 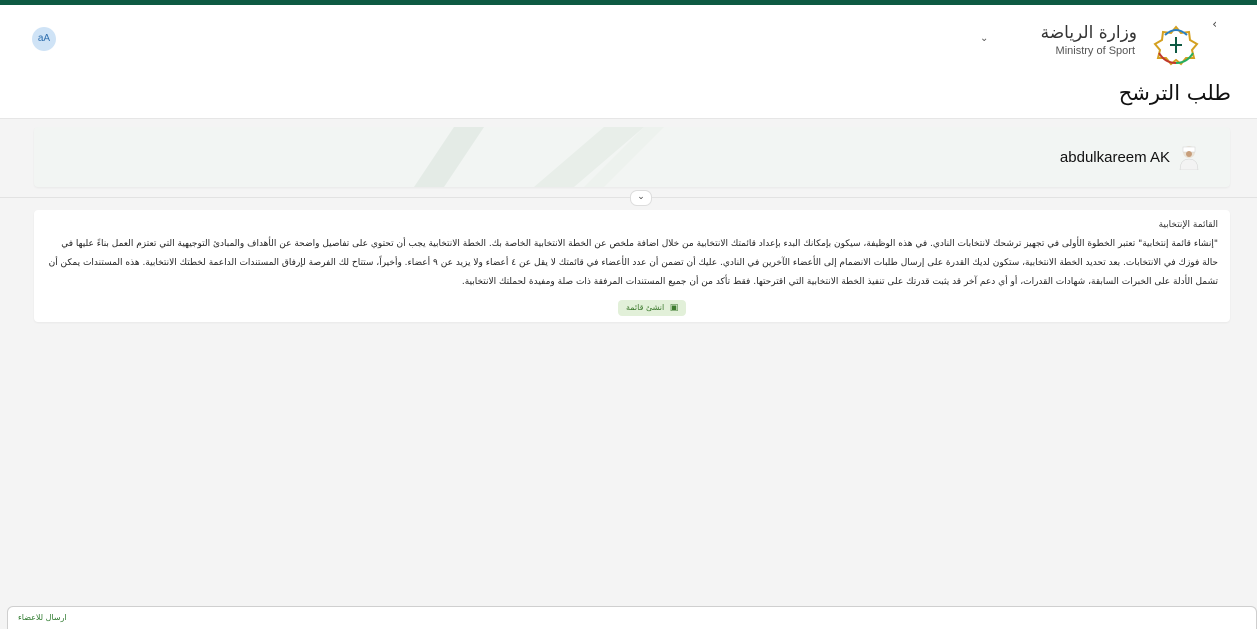 I want to click on section-divider, so click(x=628, y=197).